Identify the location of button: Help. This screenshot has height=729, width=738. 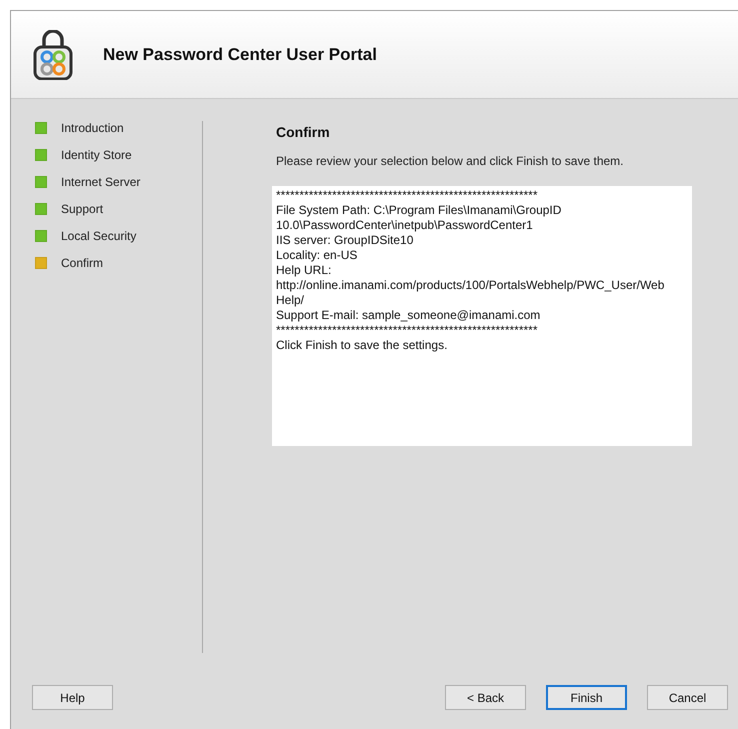
(72, 697).